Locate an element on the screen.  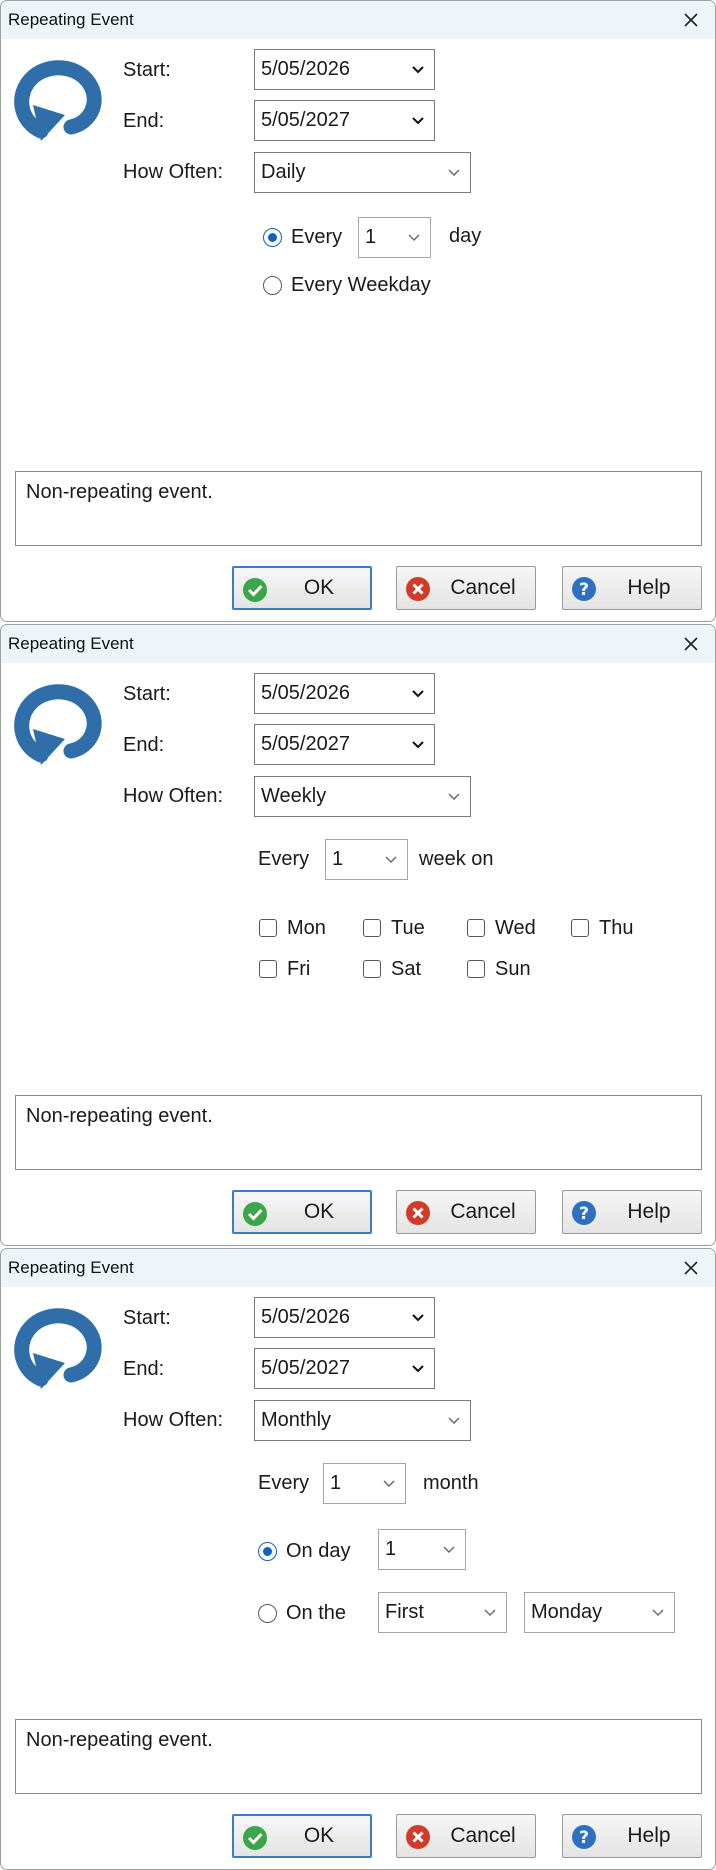
every-radio-indicator is located at coordinates (272, 237).